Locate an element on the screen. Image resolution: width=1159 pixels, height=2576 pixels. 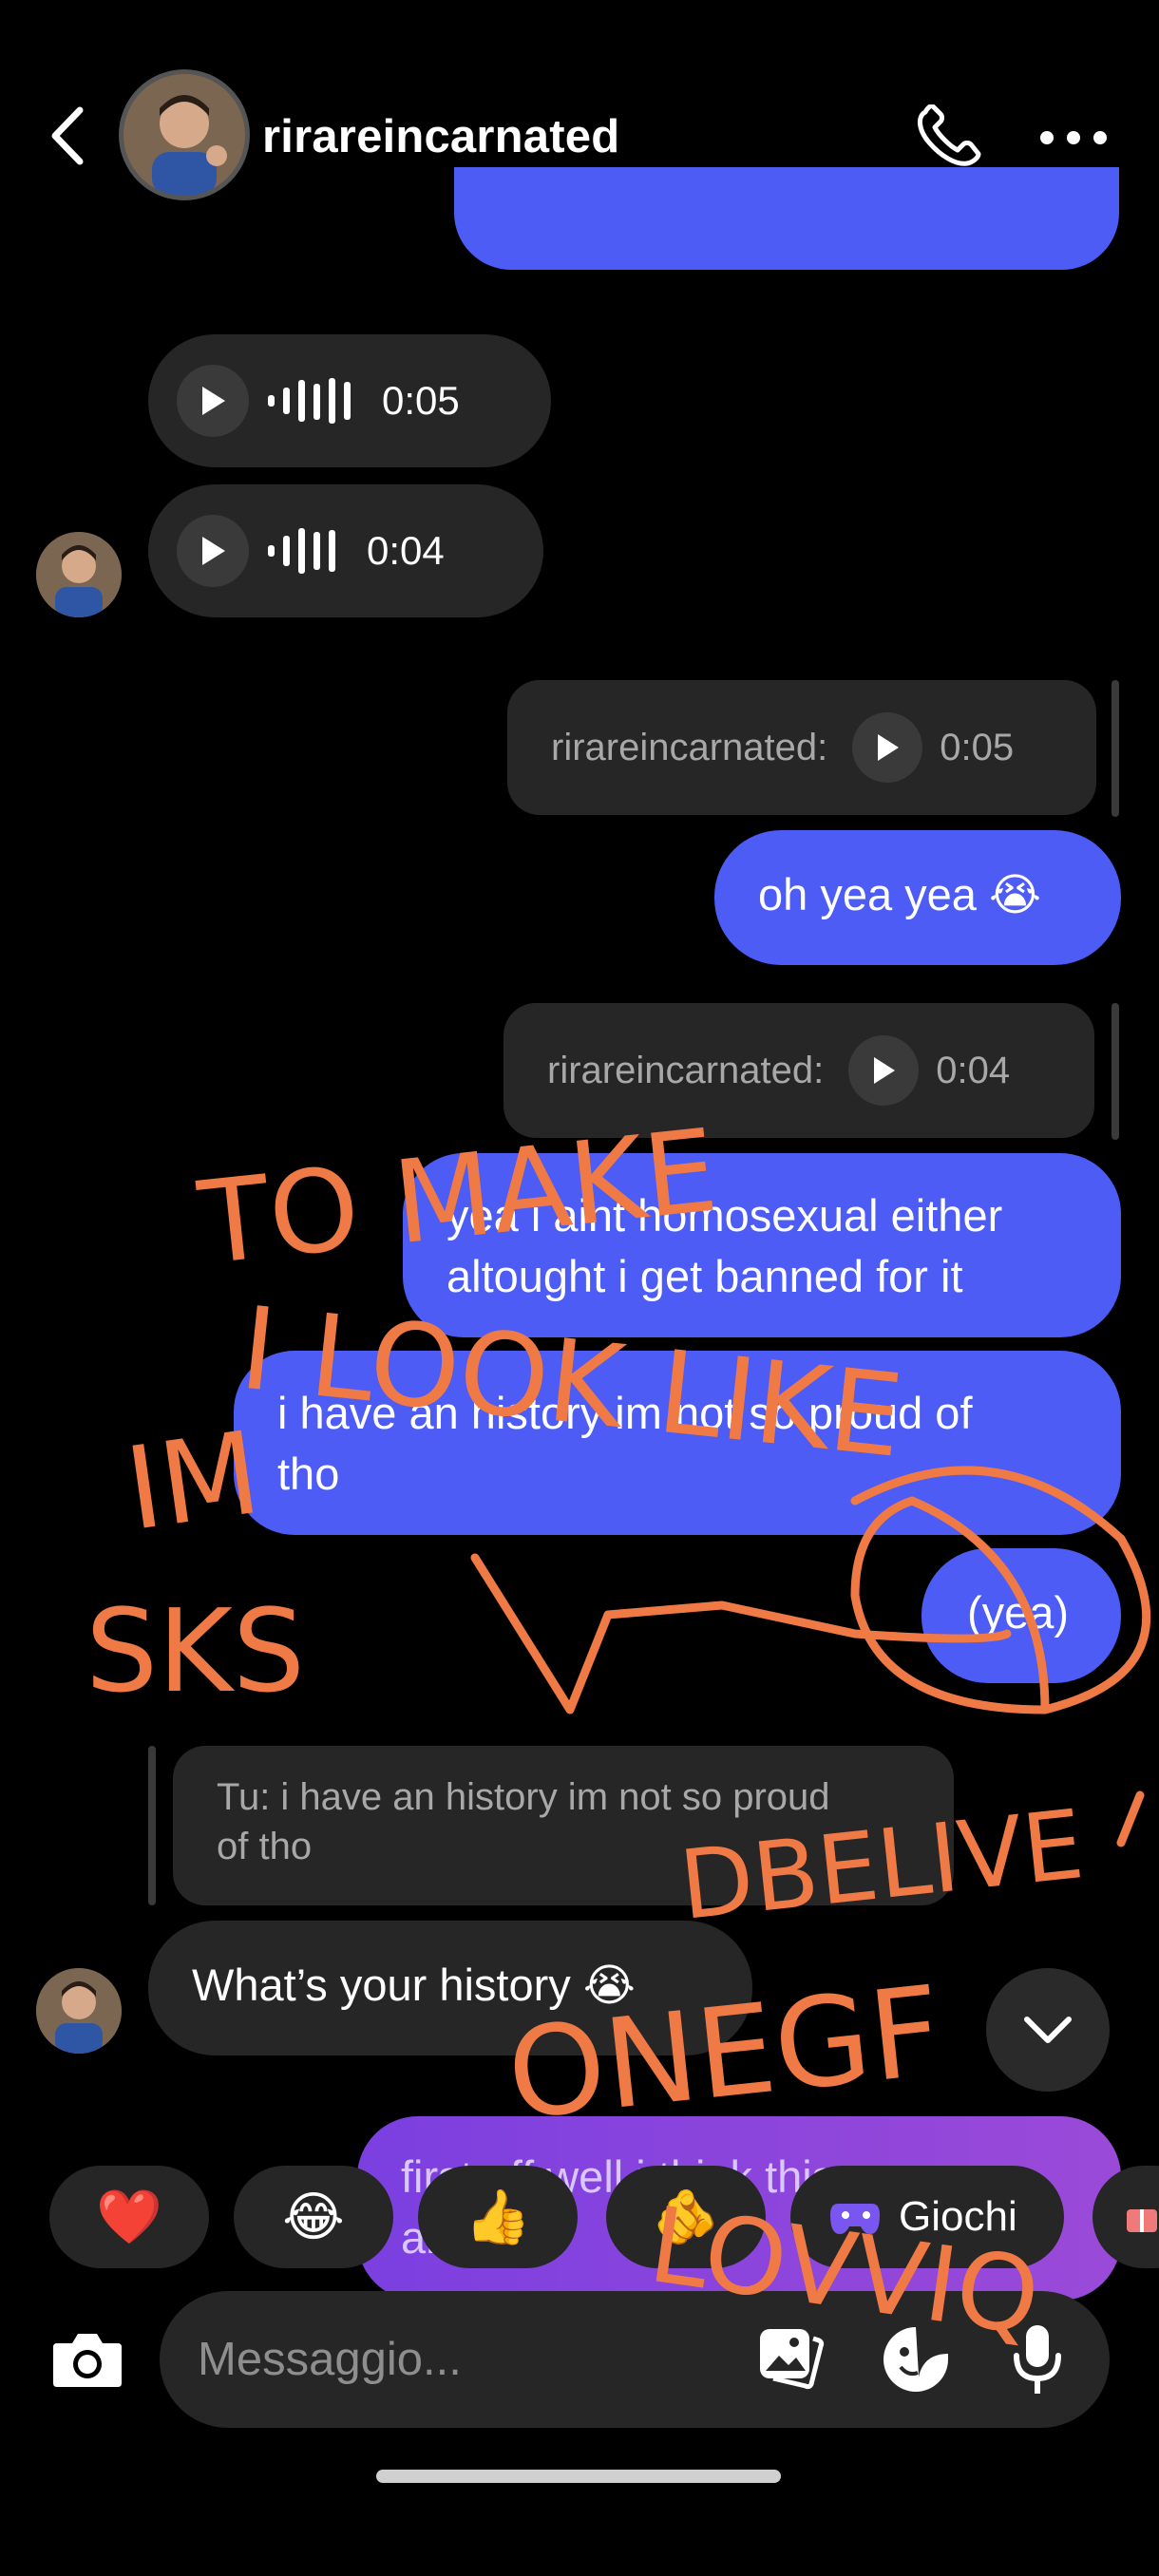
voice-message: 0:05 is located at coordinates (349, 400).